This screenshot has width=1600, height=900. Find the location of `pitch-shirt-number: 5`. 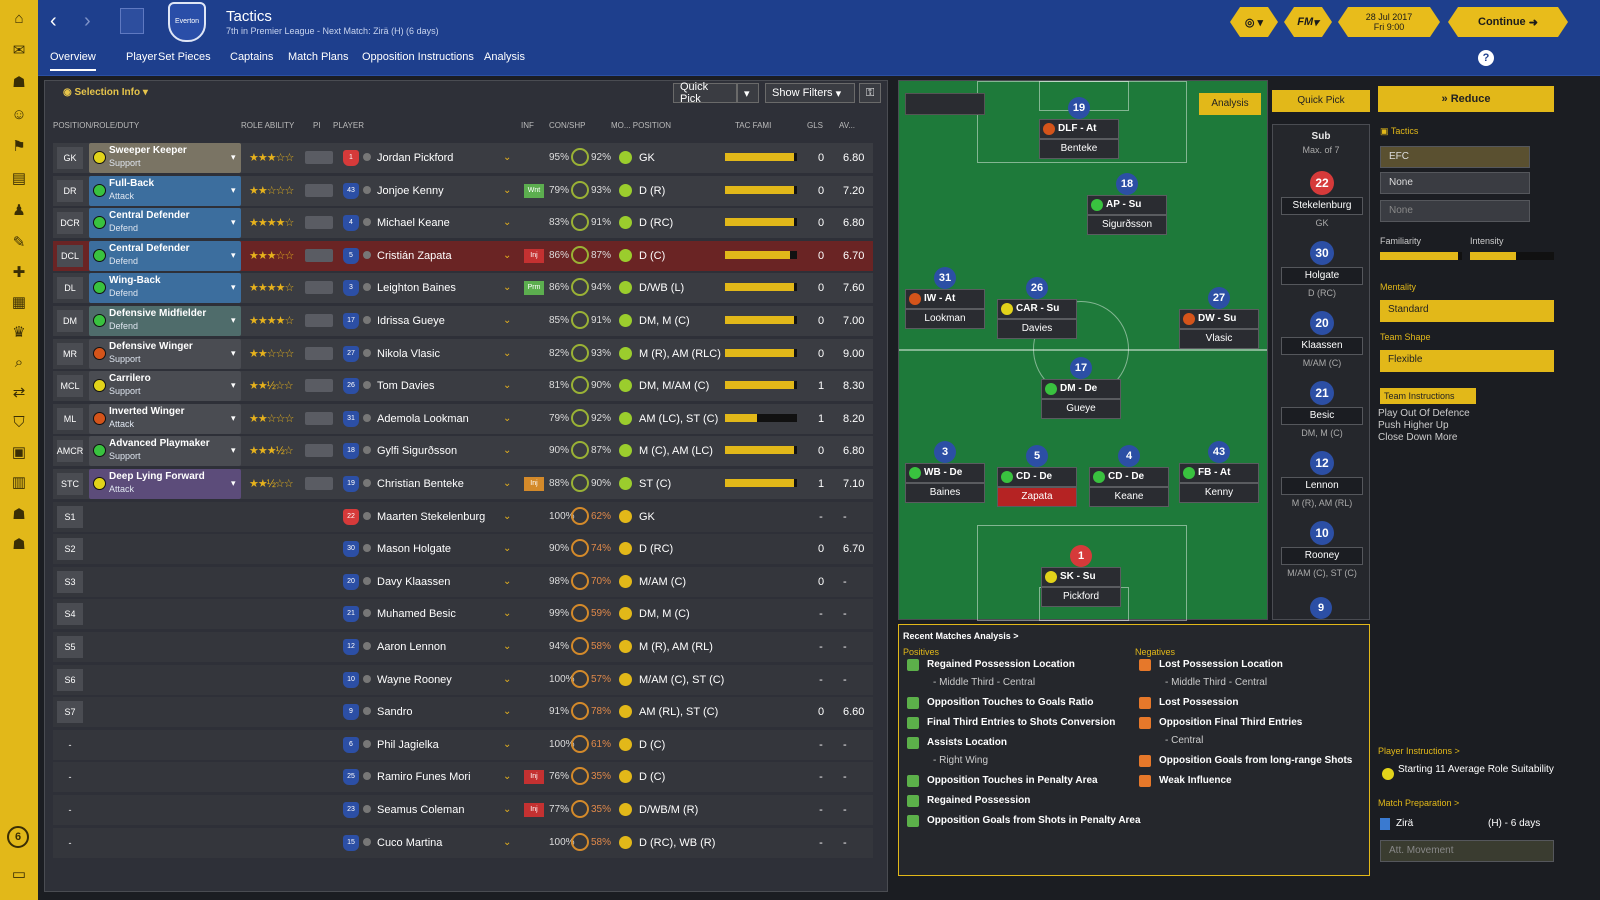

pitch-shirt-number: 5 is located at coordinates (1037, 456).